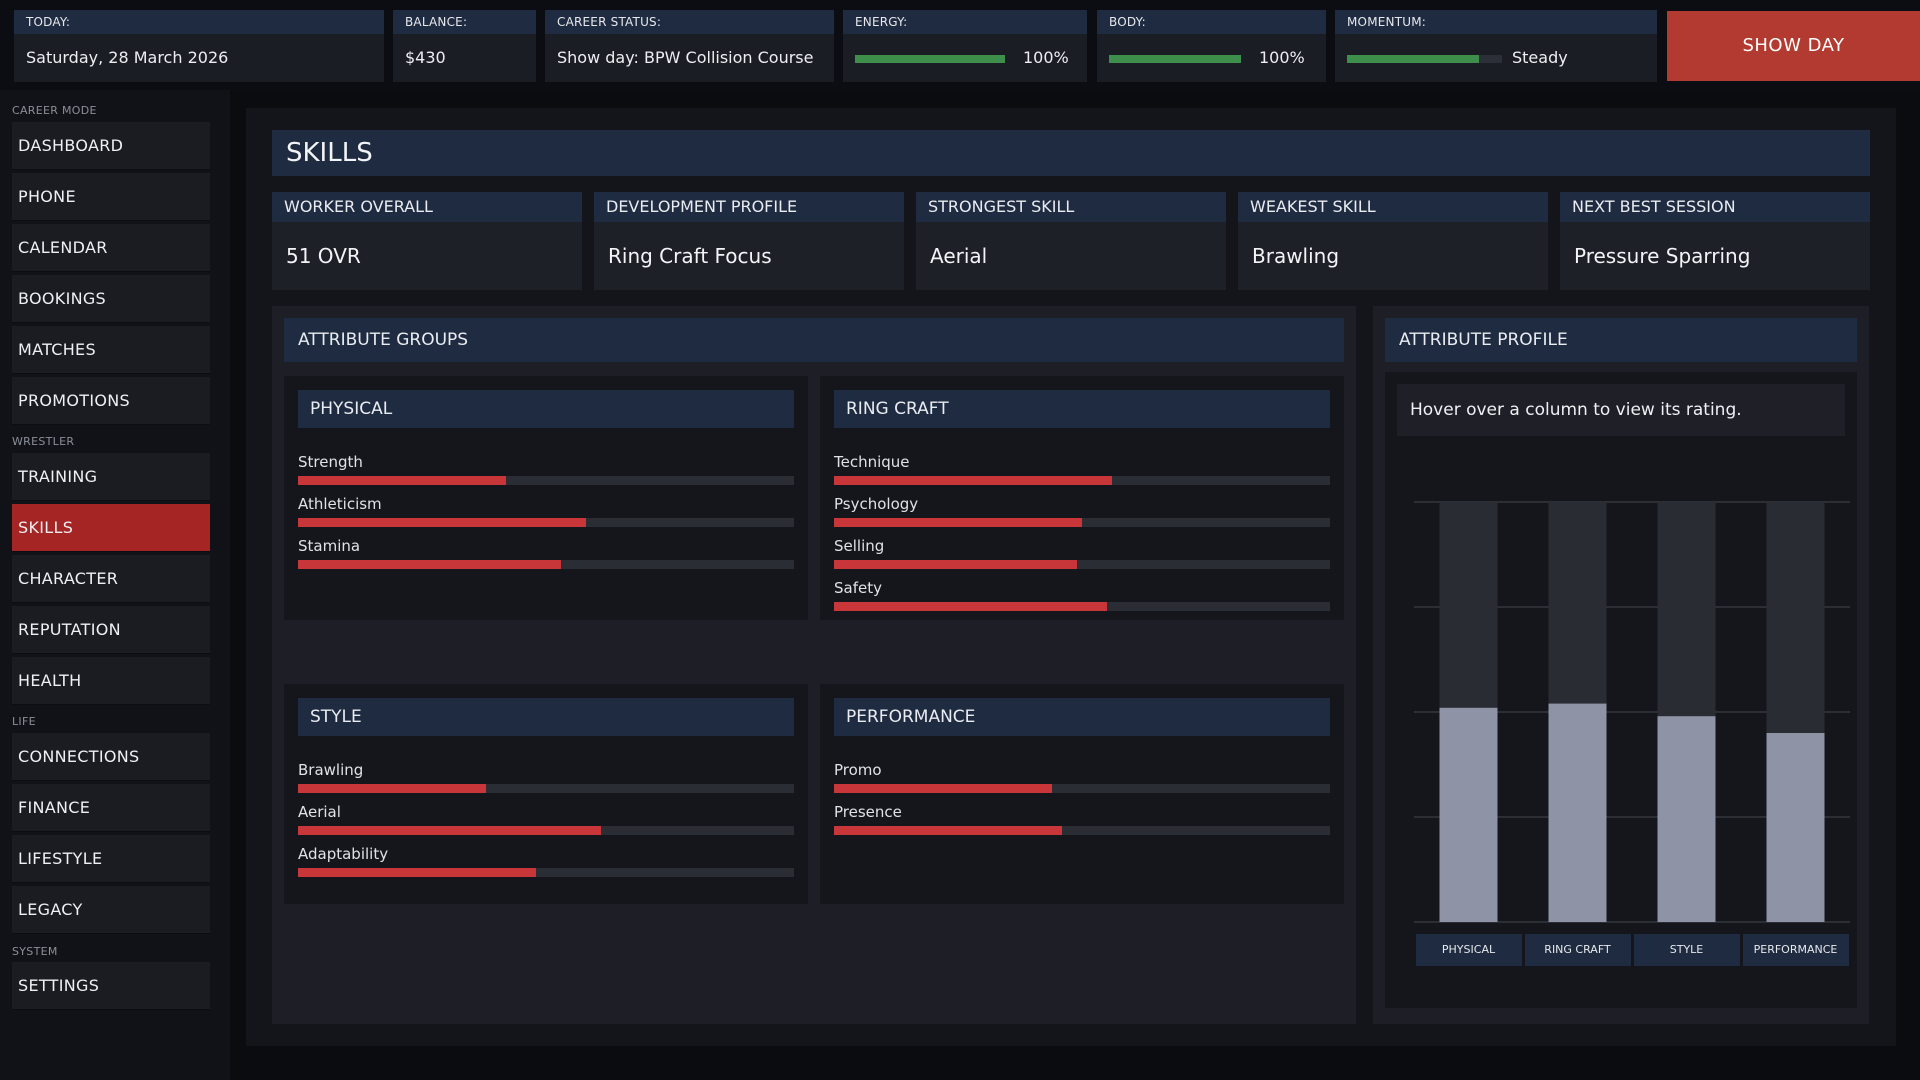 Image resolution: width=1920 pixels, height=1080 pixels. What do you see at coordinates (814, 340) in the screenshot?
I see `attribute-groups-title: ATTRIBUTE GROUPS` at bounding box center [814, 340].